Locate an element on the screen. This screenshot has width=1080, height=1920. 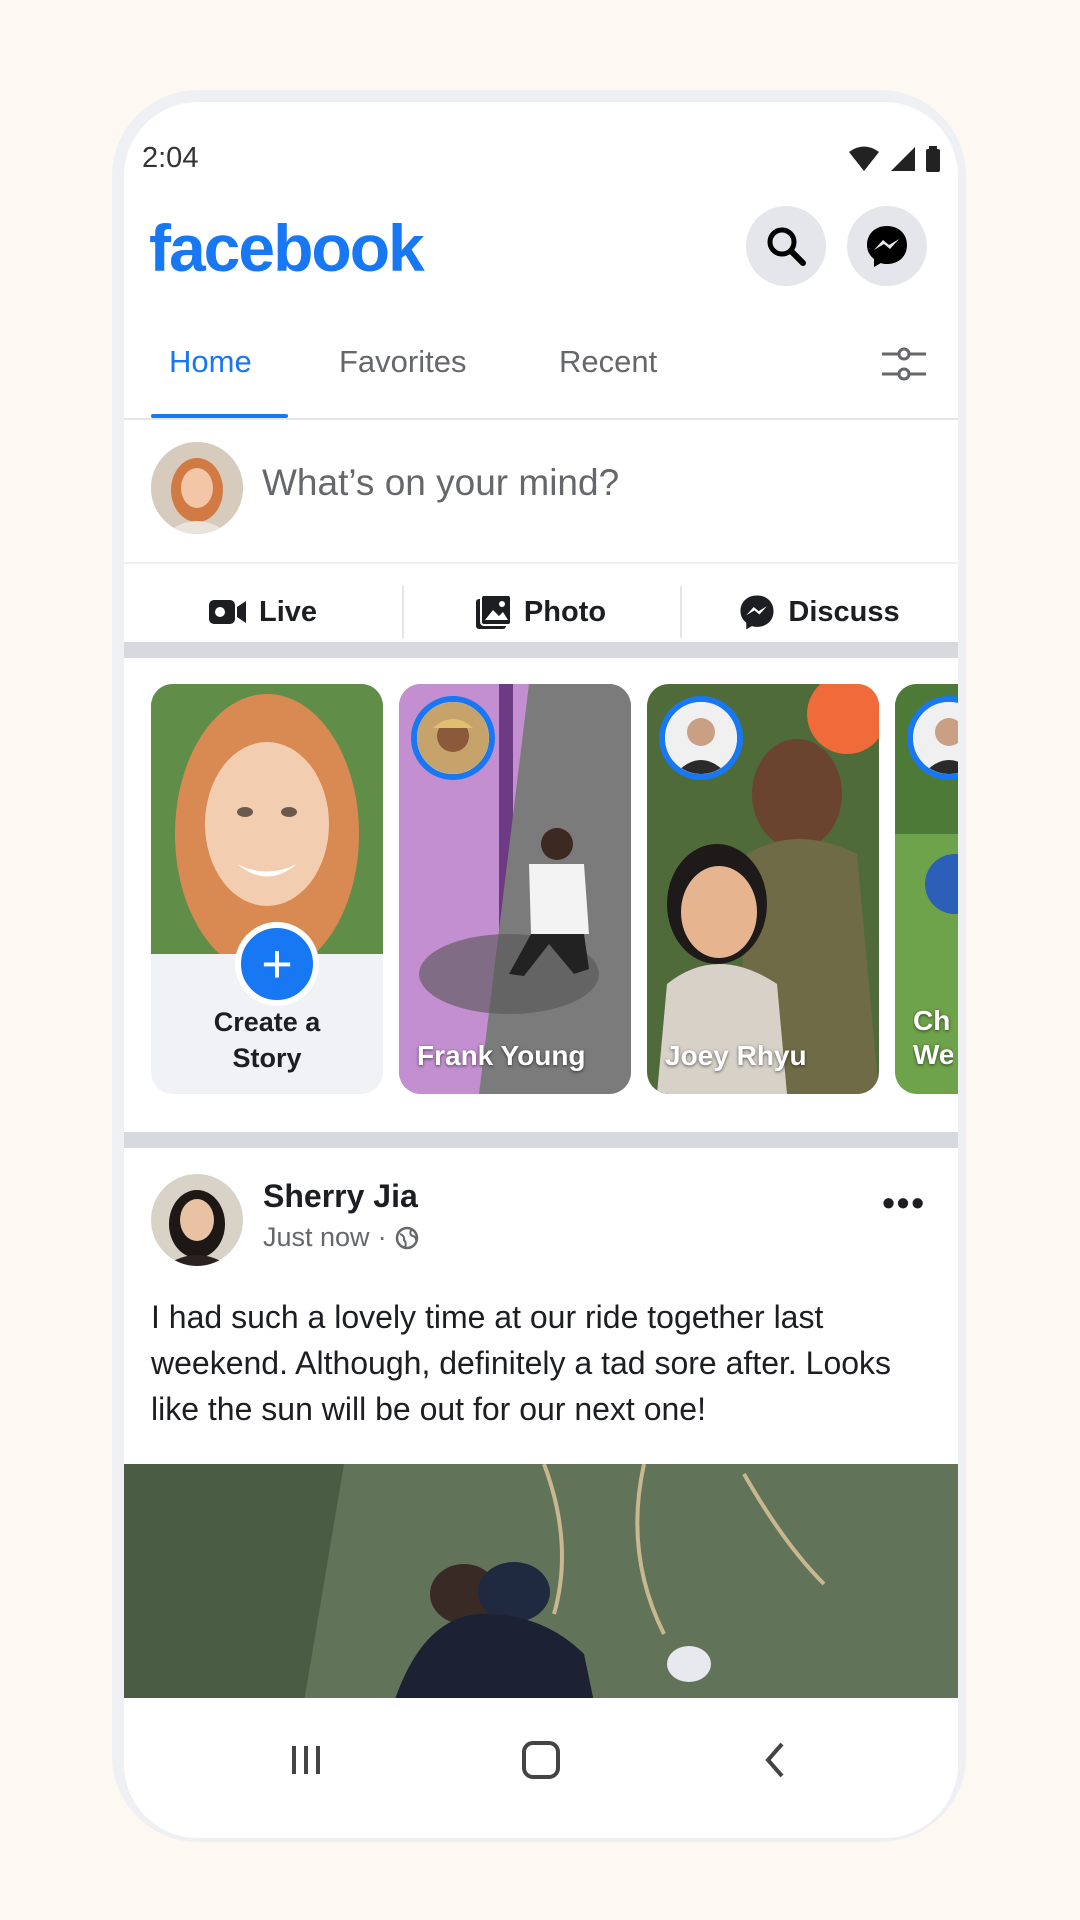
add-story-button: + is located at coordinates (277, 964).